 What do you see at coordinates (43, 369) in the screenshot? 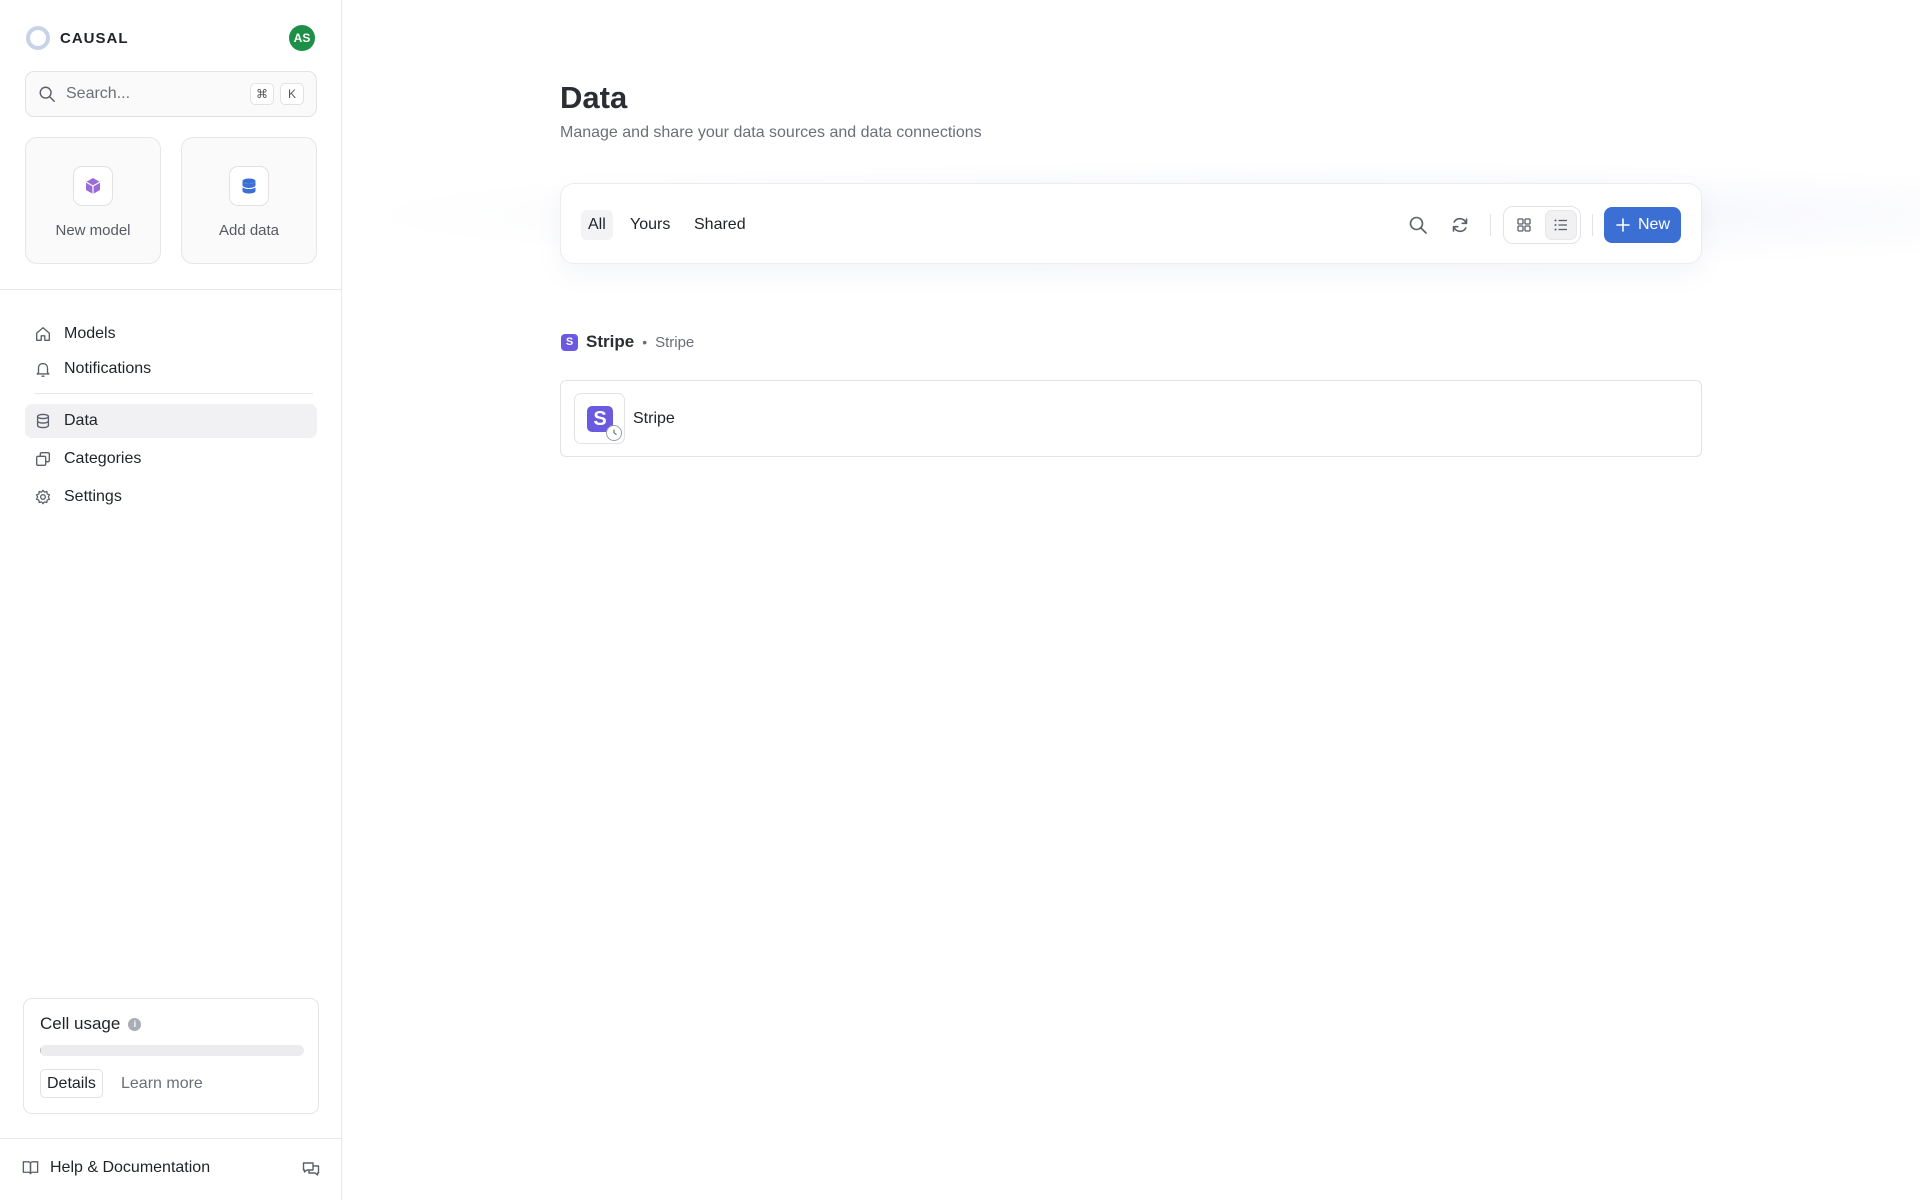
I see `bell-icon` at bounding box center [43, 369].